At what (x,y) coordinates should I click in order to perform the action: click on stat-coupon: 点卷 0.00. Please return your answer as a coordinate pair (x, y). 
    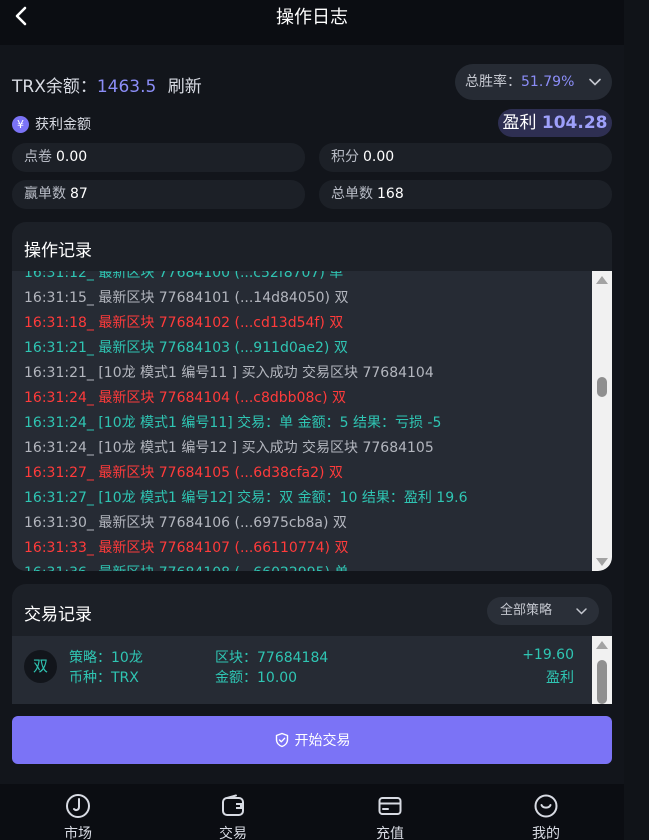
    Looking at the image, I should click on (158, 157).